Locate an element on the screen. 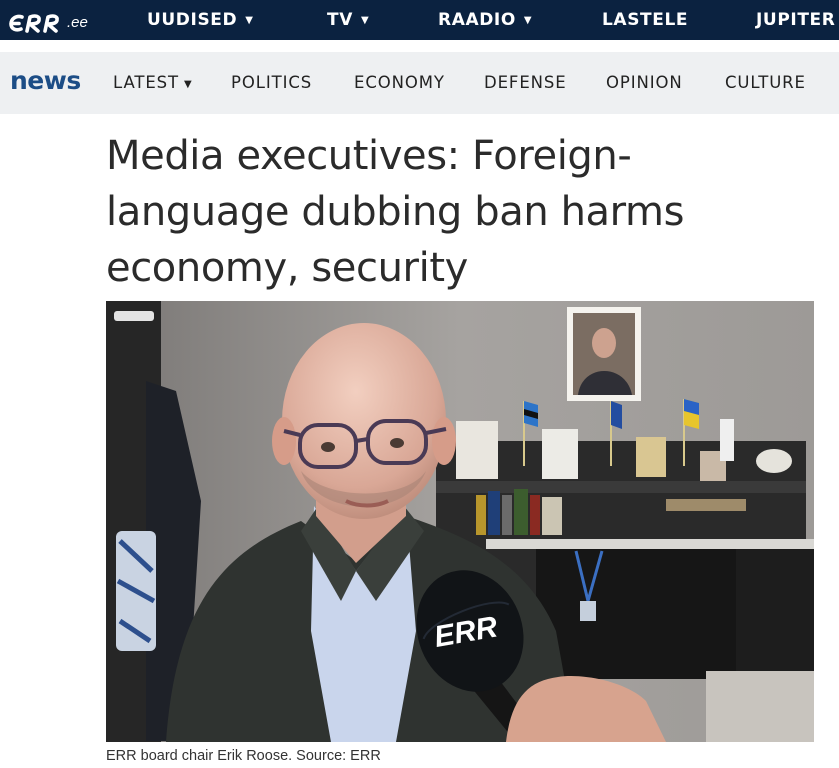 The image size is (839, 768). subnav-label: ECONOMY is located at coordinates (399, 82).